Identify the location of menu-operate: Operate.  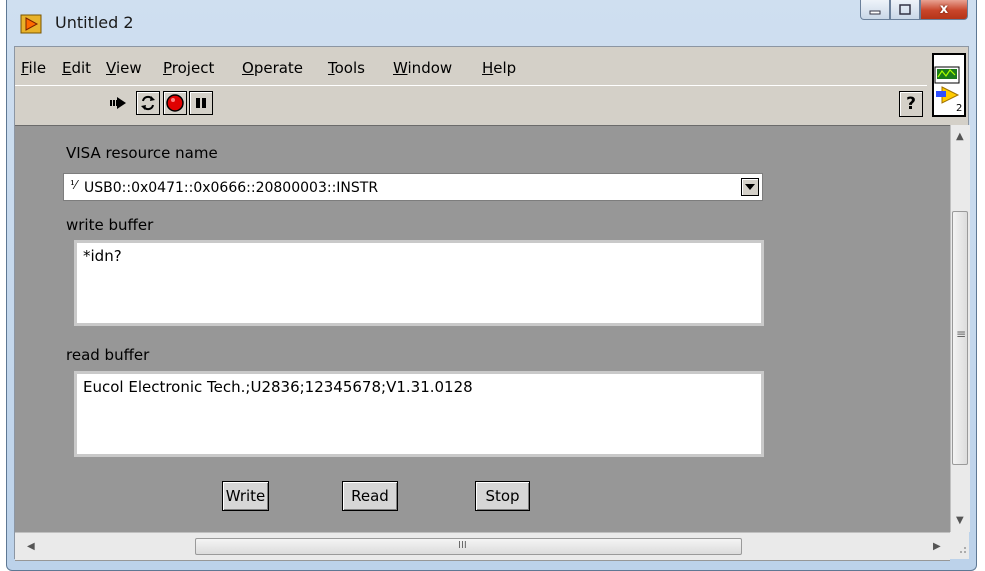
(272, 68).